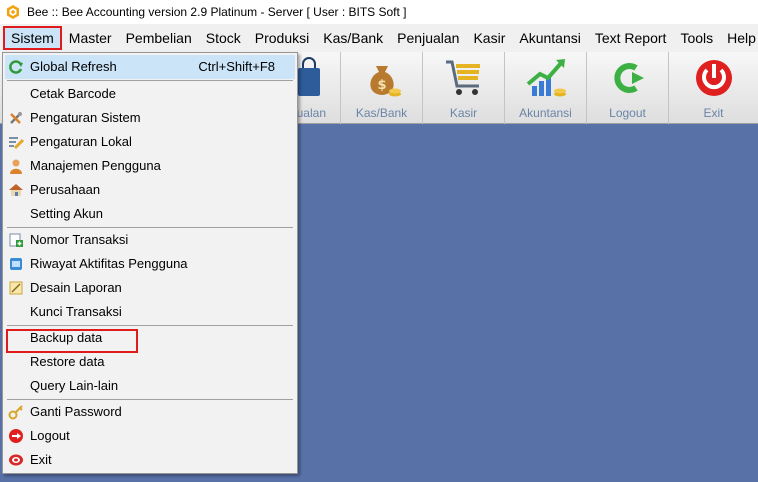  Describe the element at coordinates (150, 460) in the screenshot. I see `menu-item-exit: Exit` at that location.